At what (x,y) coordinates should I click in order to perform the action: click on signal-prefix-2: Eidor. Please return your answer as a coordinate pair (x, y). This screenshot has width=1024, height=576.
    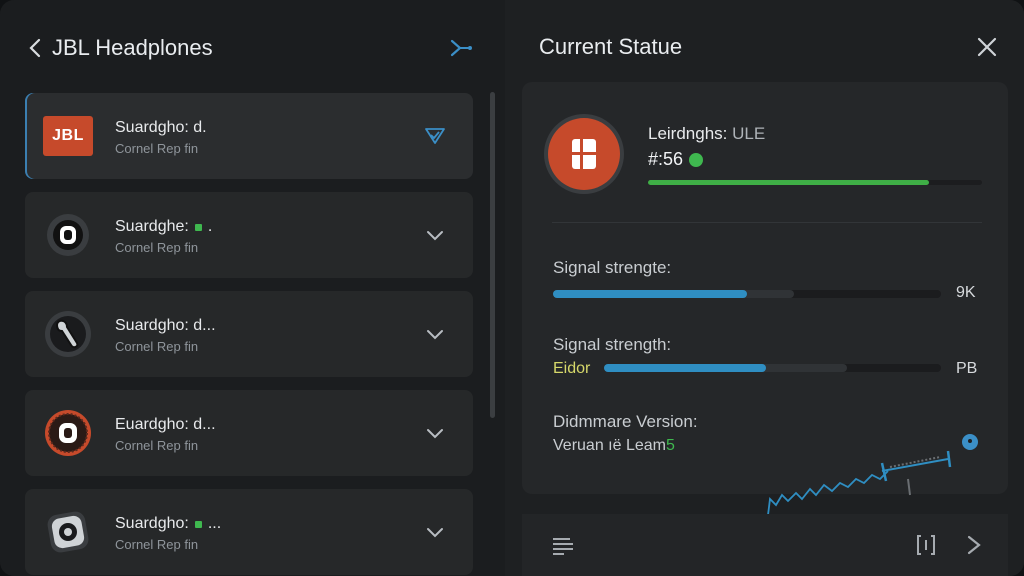
    Looking at the image, I should click on (572, 368).